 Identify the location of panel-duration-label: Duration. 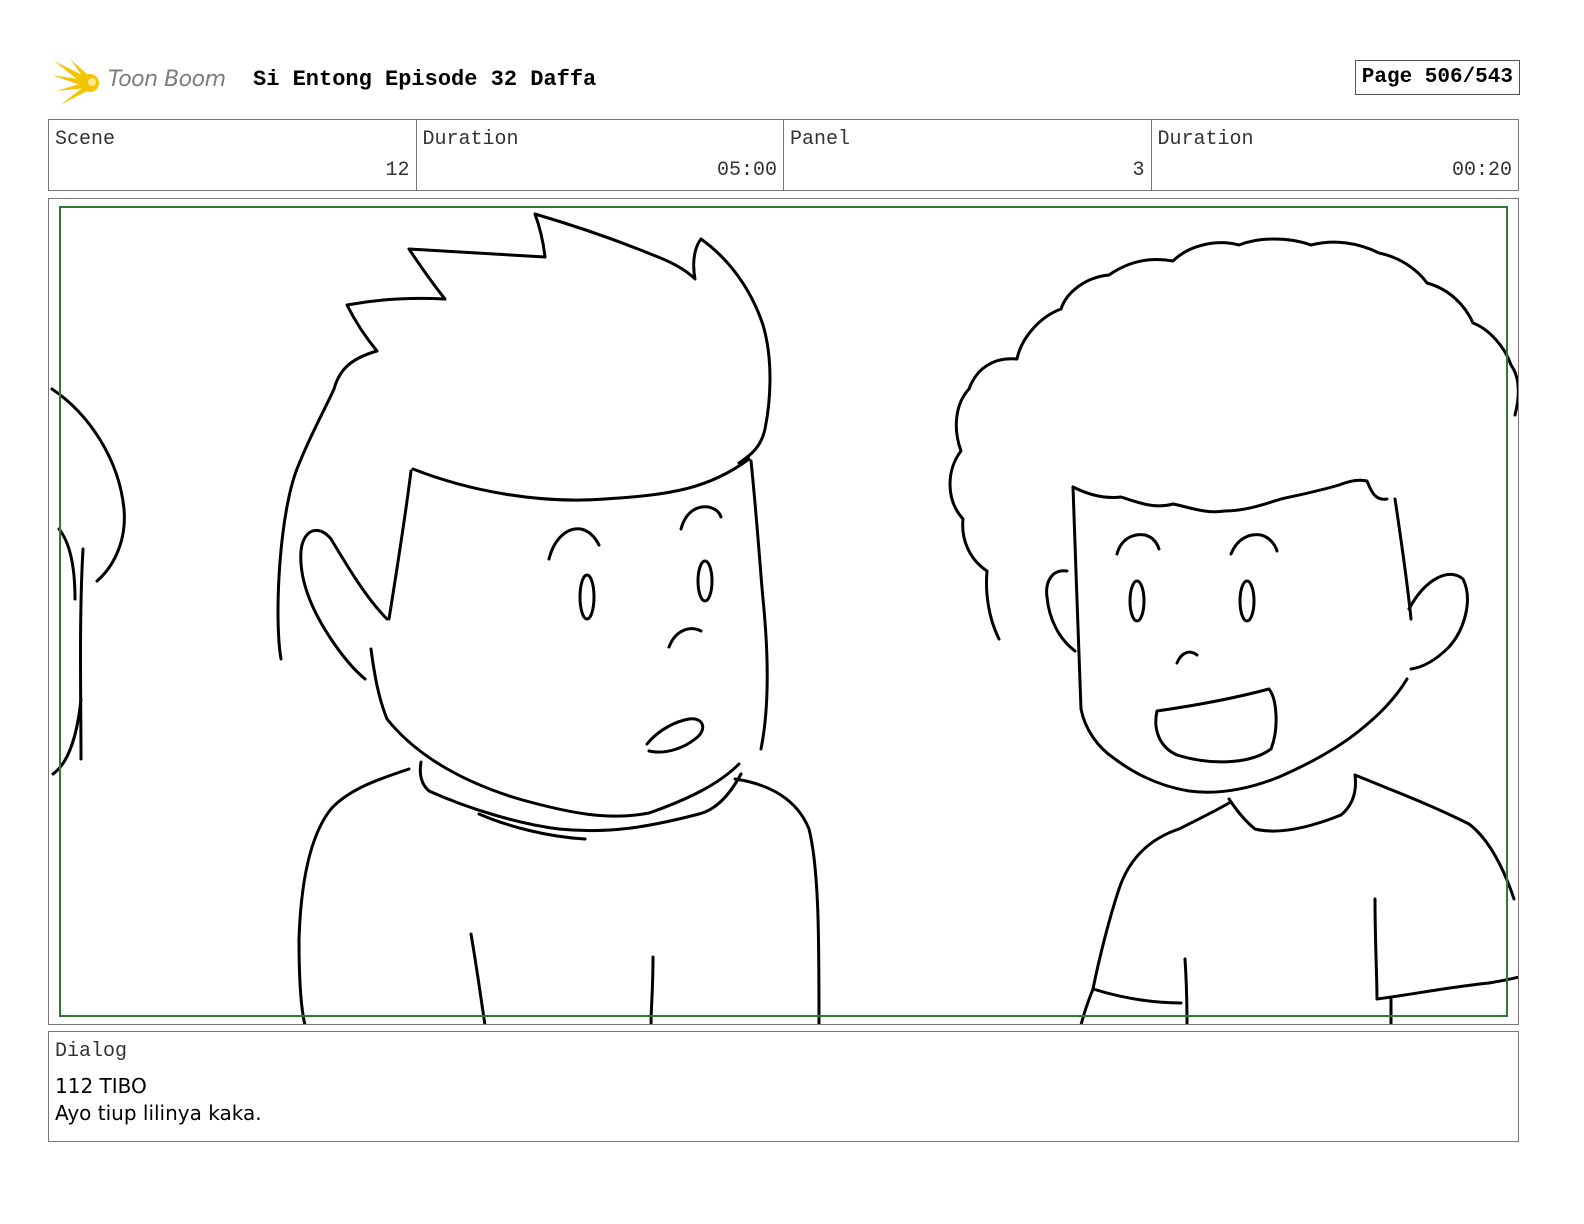
(1205, 139).